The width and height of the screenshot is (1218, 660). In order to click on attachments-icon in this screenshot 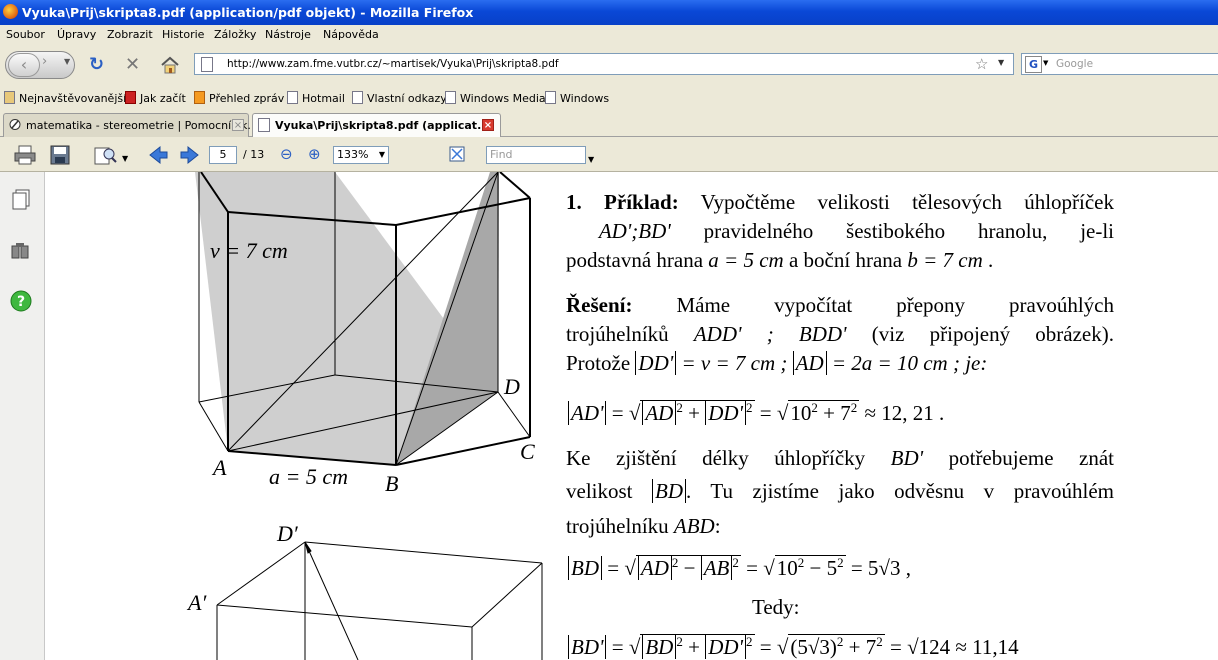, I will do `click(21, 251)`.